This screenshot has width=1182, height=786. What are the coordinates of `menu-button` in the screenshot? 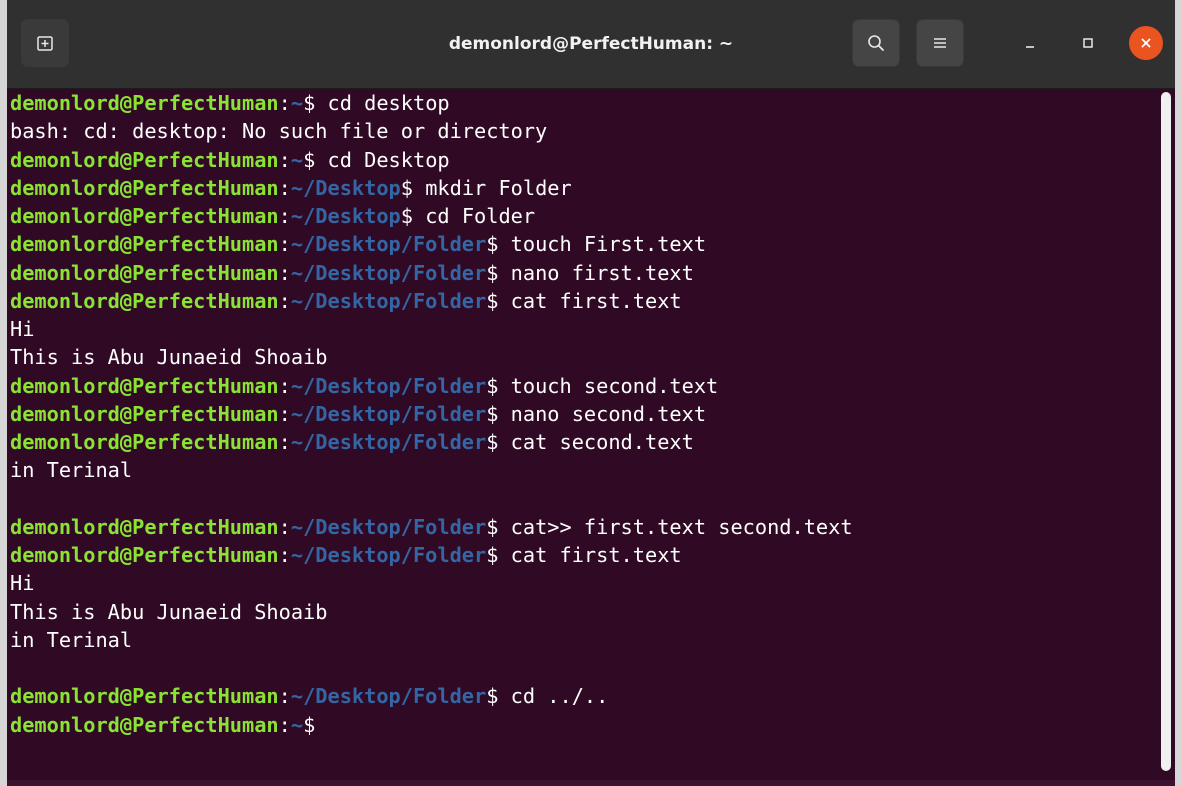 It's located at (940, 43).